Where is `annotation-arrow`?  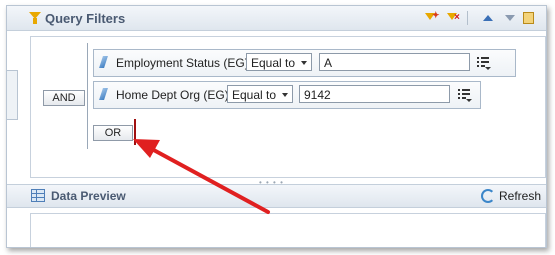
annotation-arrow is located at coordinates (201, 176).